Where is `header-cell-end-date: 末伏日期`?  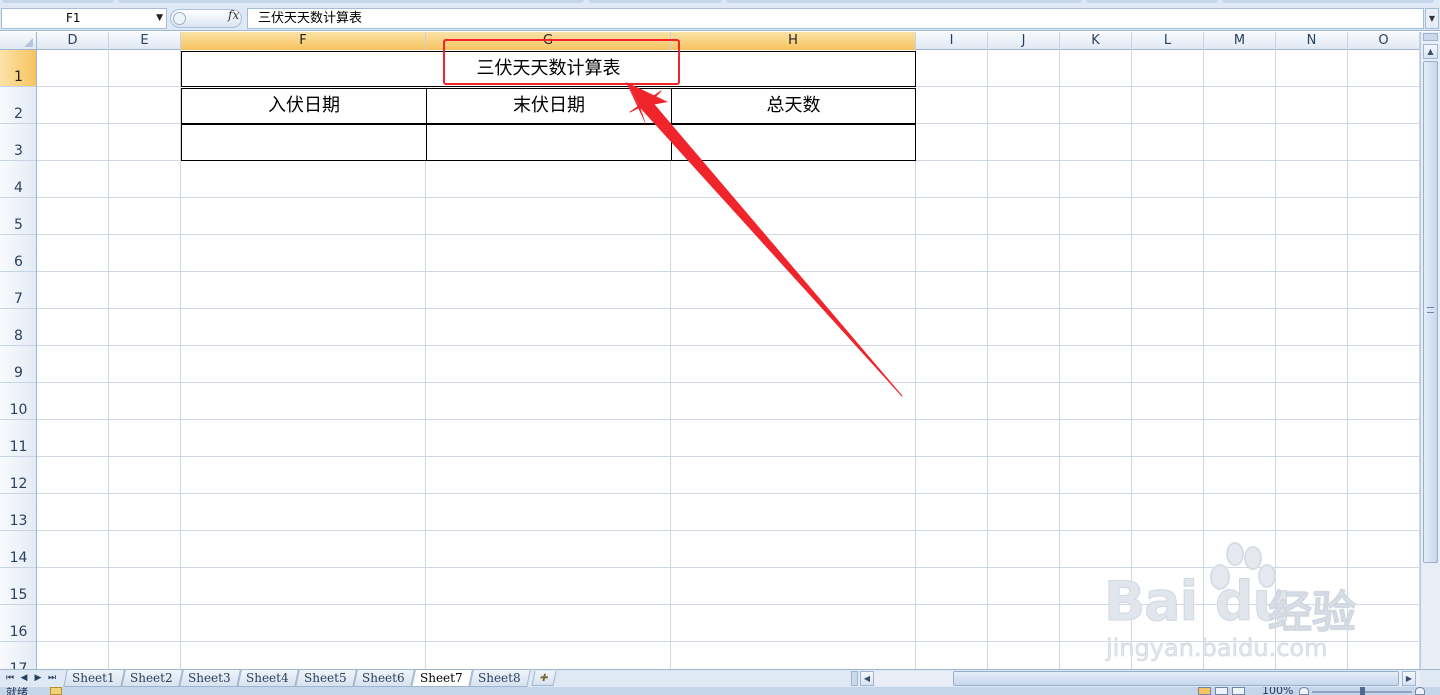 header-cell-end-date: 末伏日期 is located at coordinates (549, 106).